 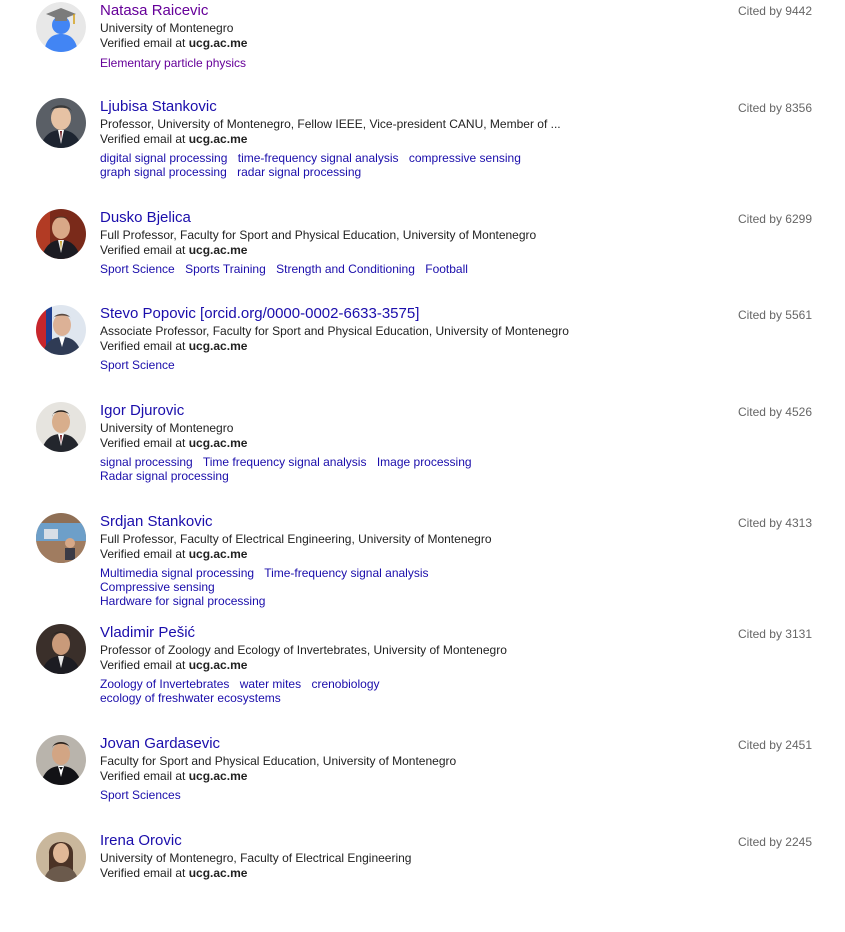 What do you see at coordinates (330, 365) in the screenshot?
I see `profile-interests: Sport Science` at bounding box center [330, 365].